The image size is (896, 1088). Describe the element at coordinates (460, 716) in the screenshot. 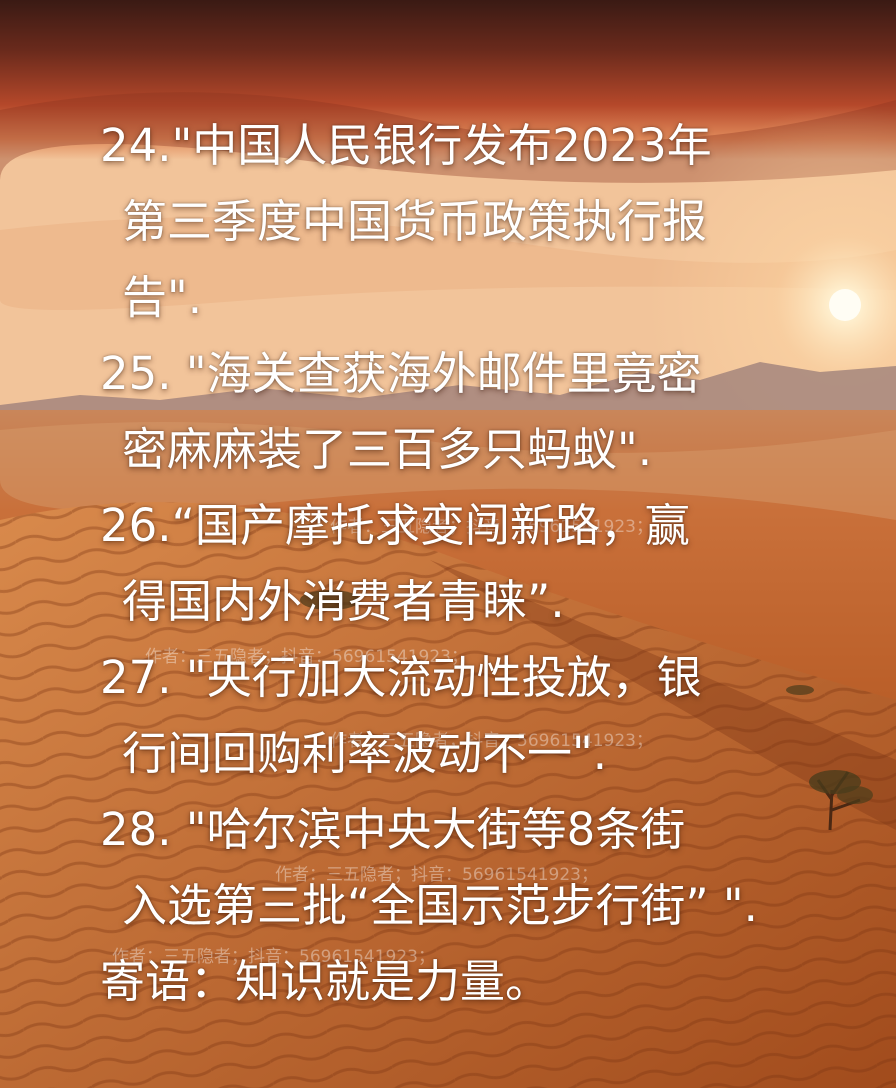

I see `news-item-27: 27. "央行加大流动性投放，银 行间回购利率波动不一".` at that location.